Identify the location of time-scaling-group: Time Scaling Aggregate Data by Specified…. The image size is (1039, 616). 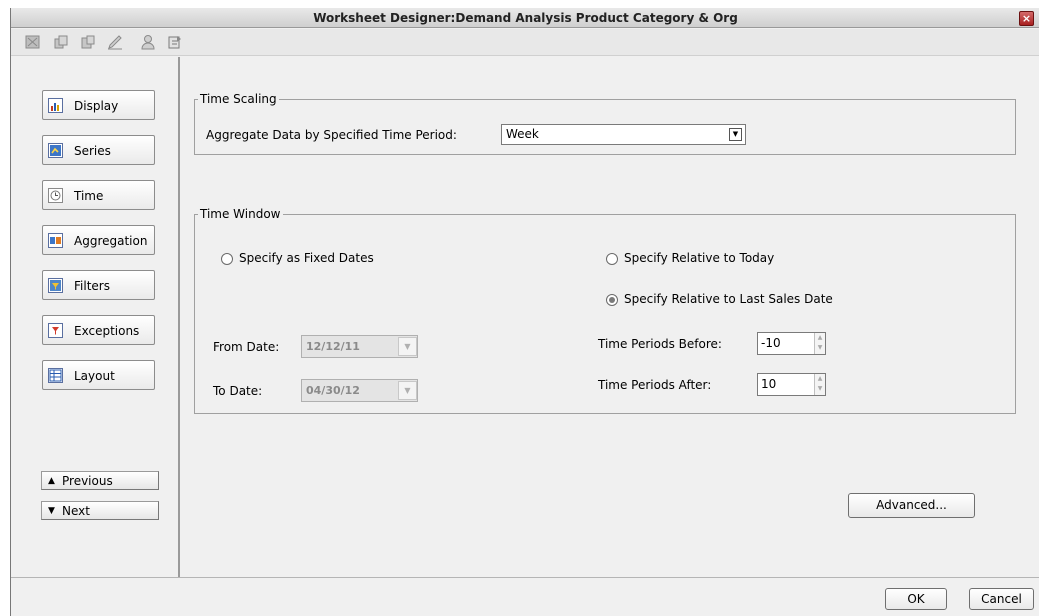
(605, 123).